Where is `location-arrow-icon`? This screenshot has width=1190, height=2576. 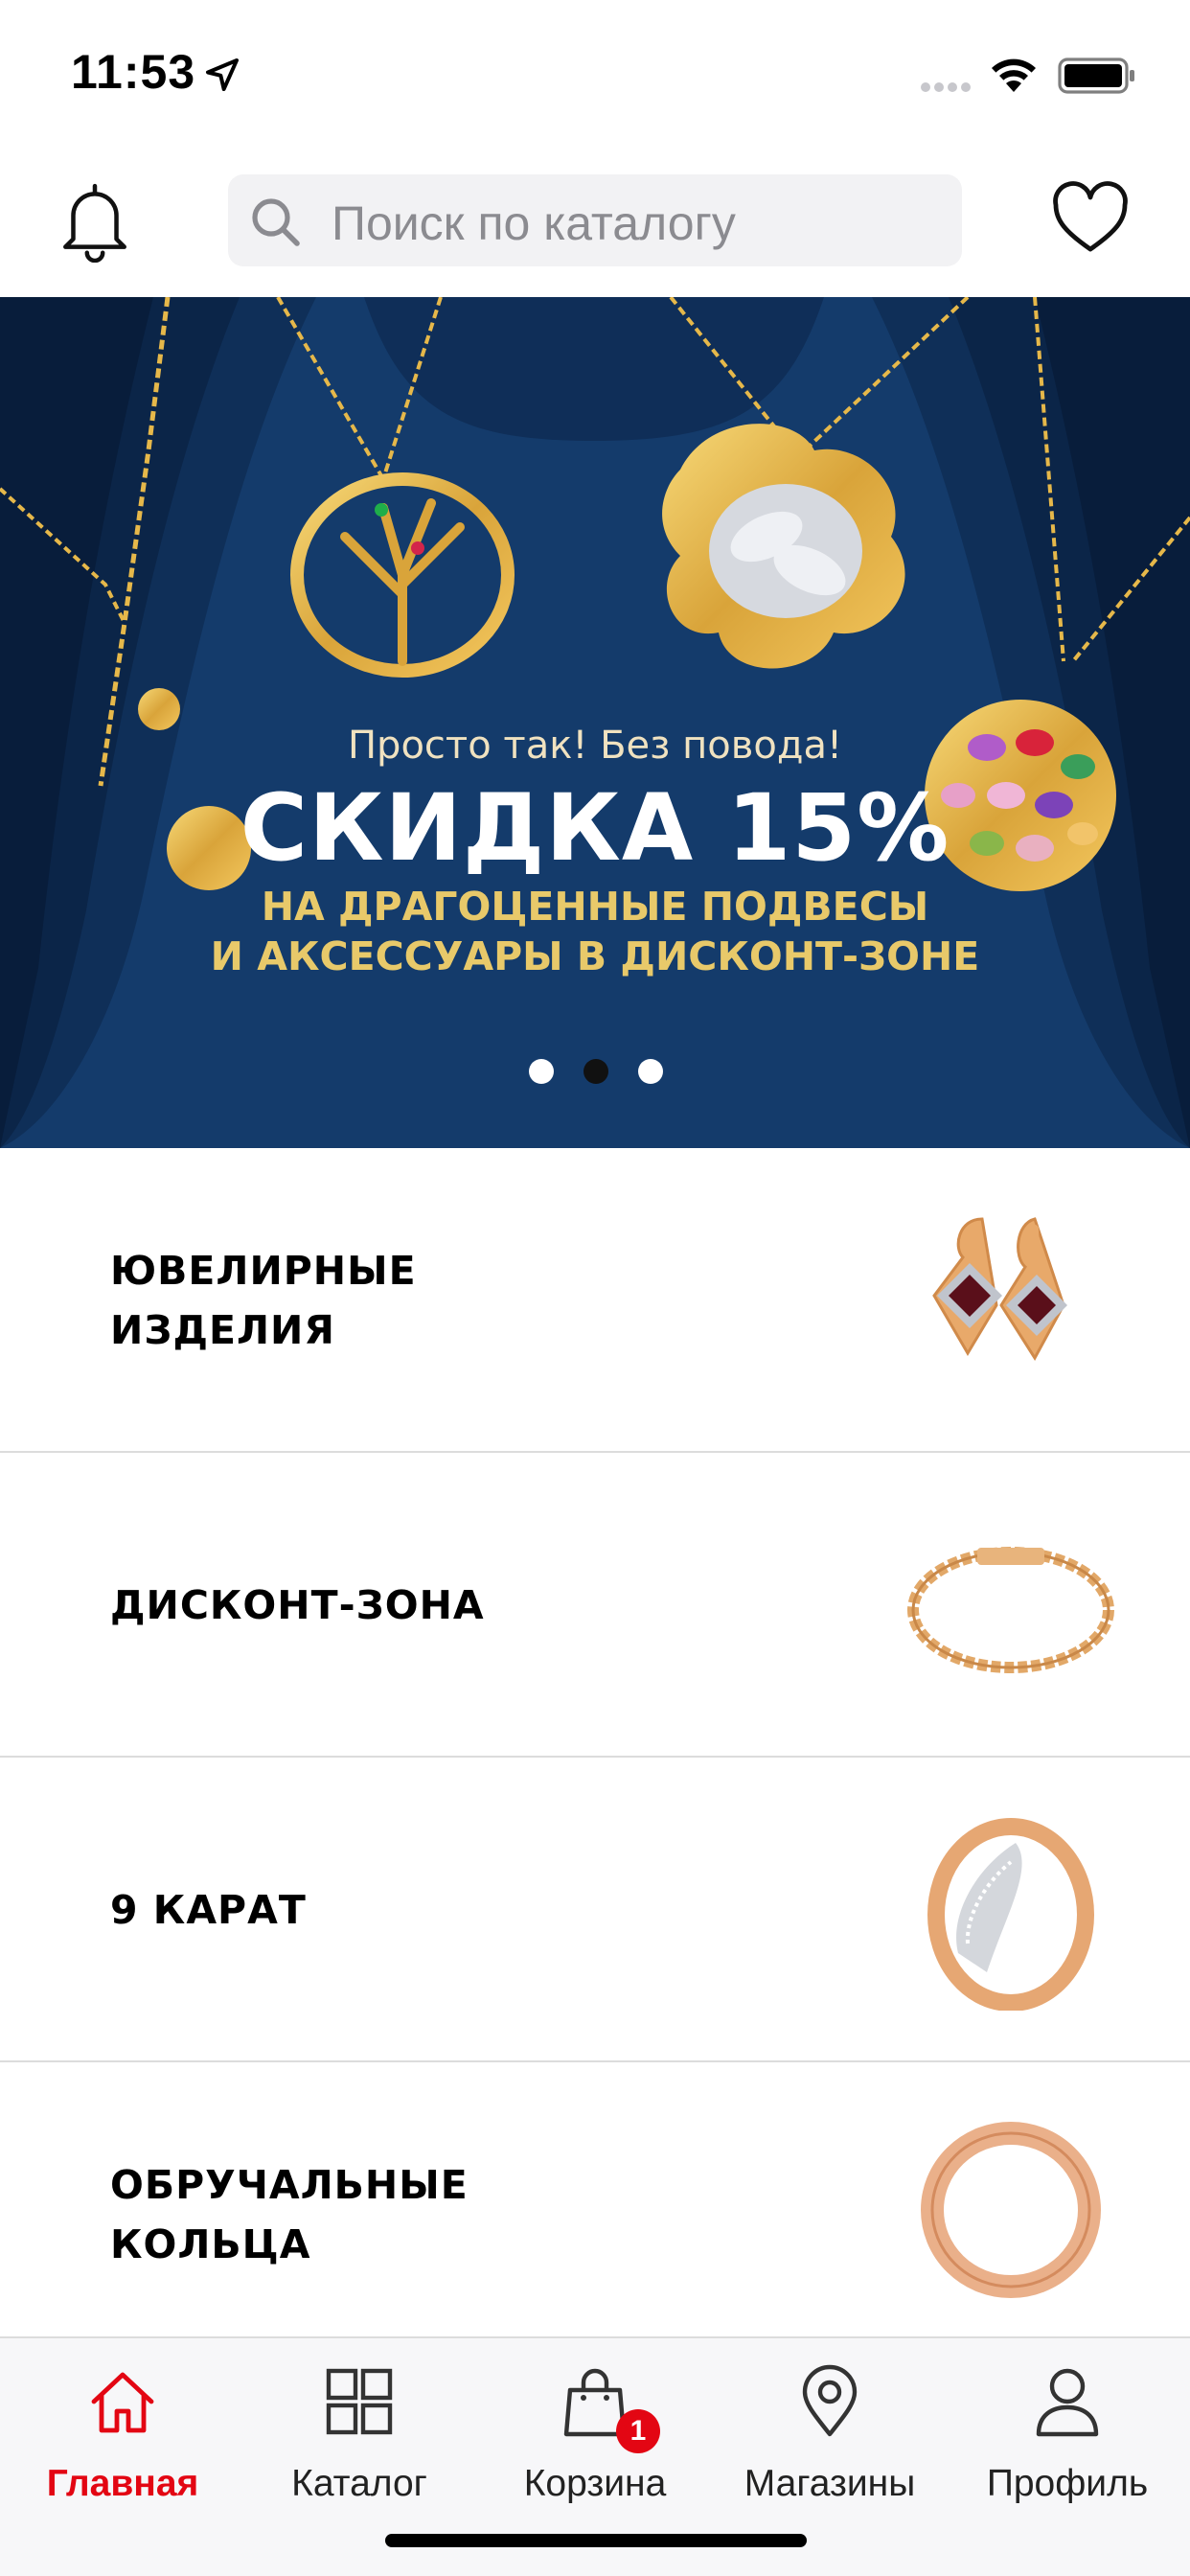
location-arrow-icon is located at coordinates (222, 74).